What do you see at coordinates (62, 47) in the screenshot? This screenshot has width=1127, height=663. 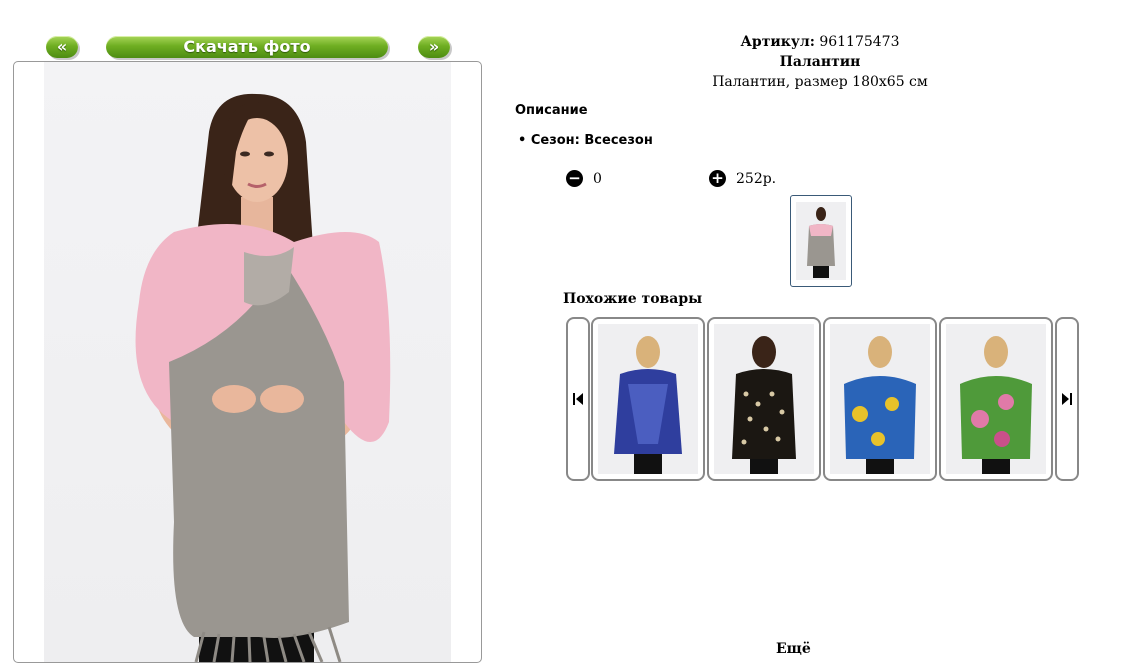 I see `prev-photo-button: «` at bounding box center [62, 47].